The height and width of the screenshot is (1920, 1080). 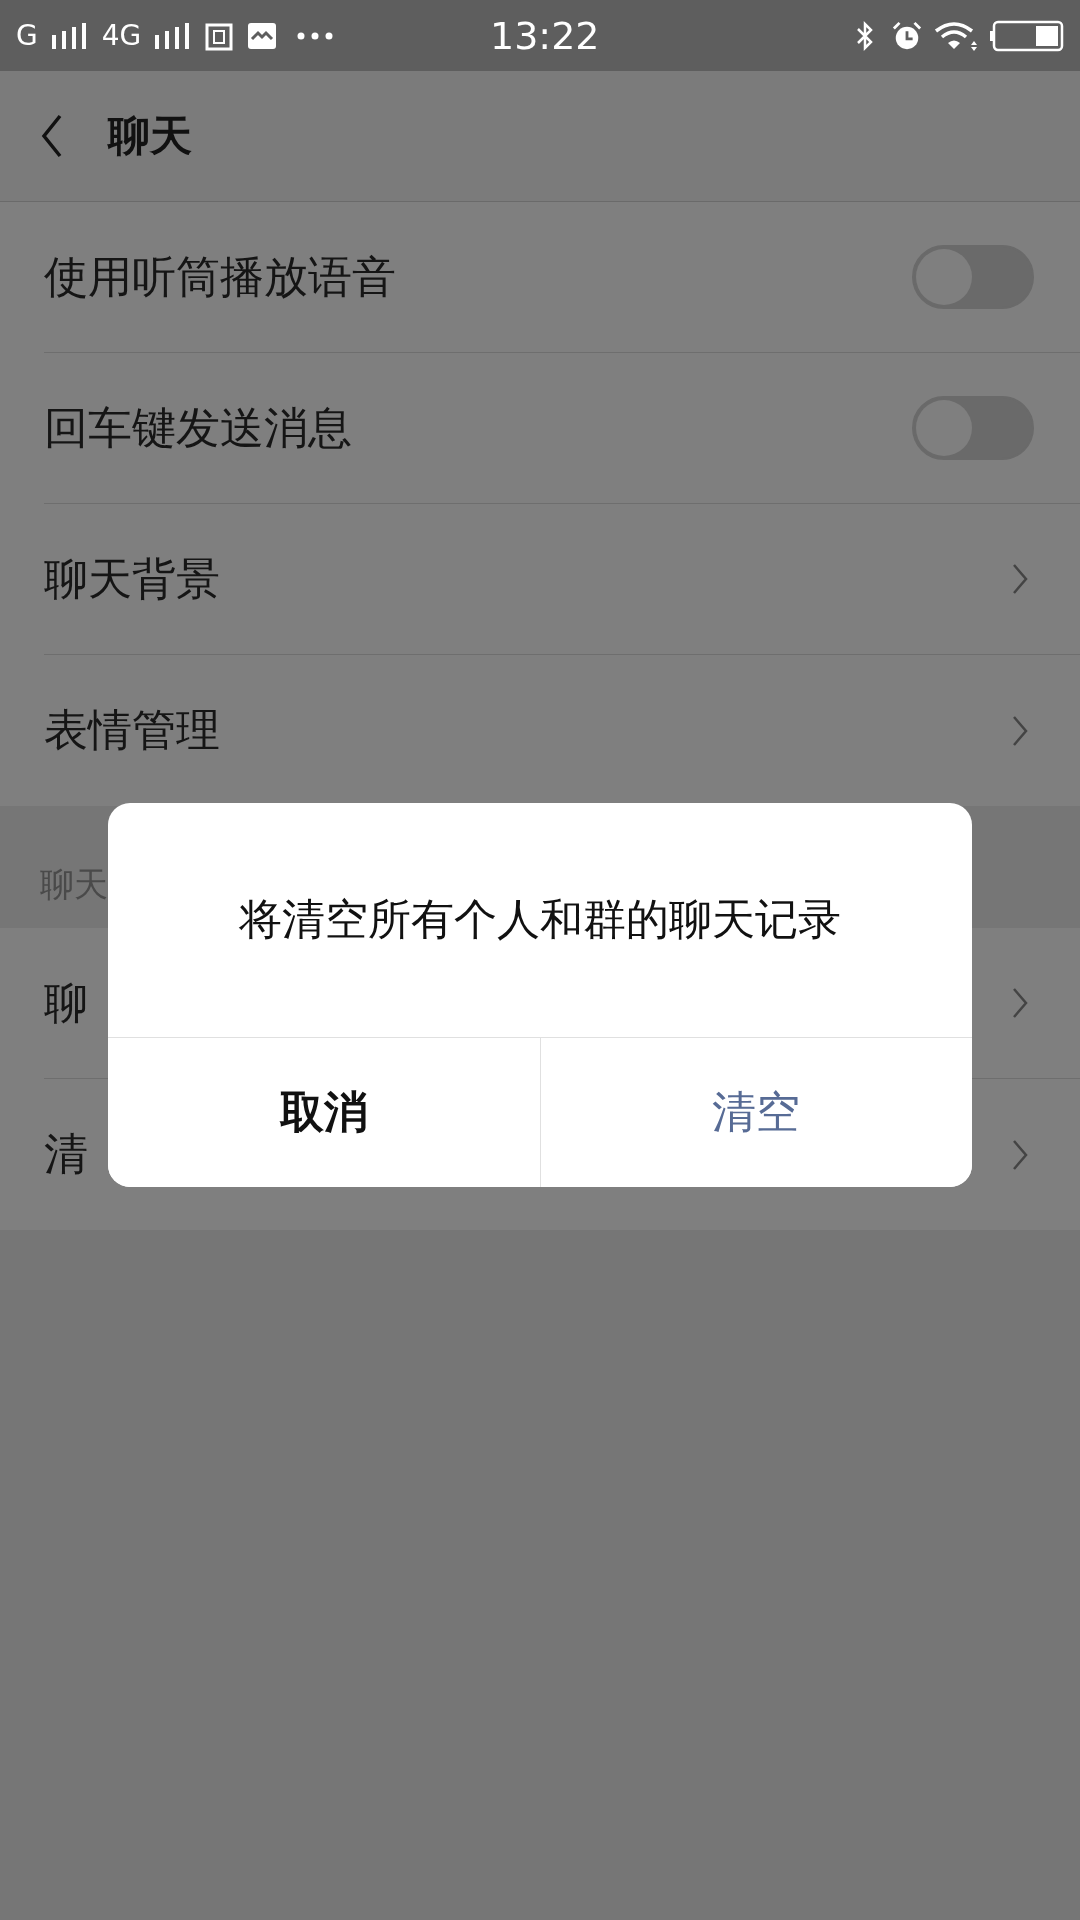 What do you see at coordinates (198, 427) in the screenshot?
I see `item-label: 回车键发送消息` at bounding box center [198, 427].